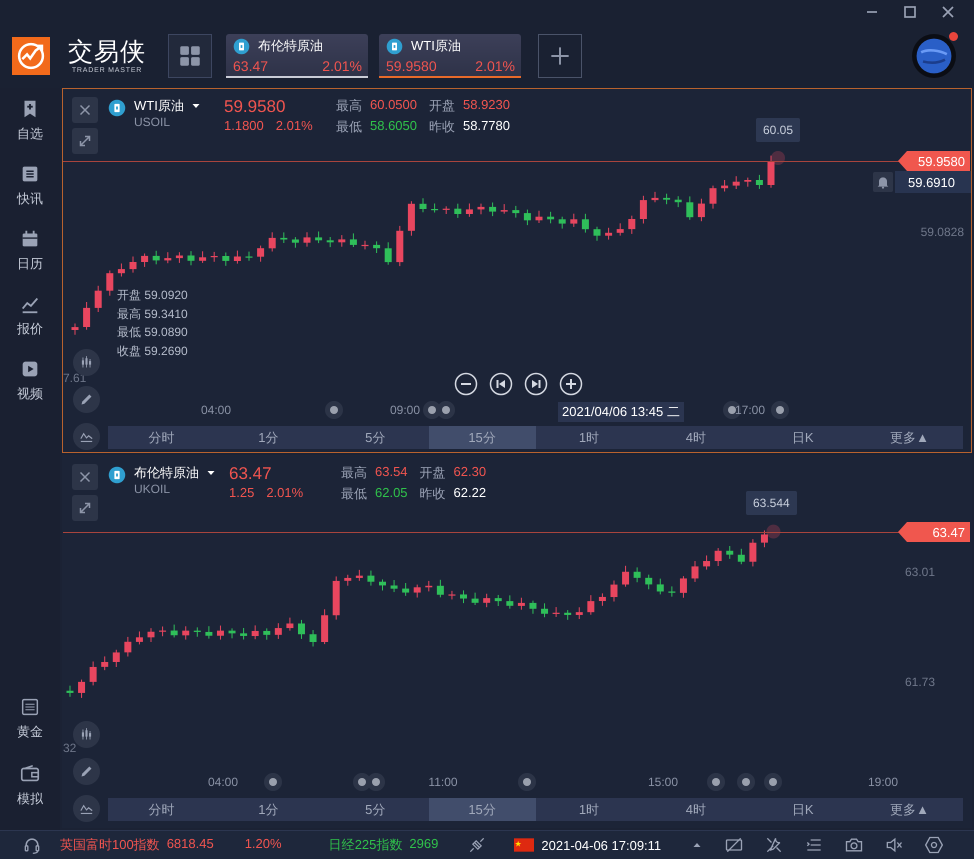 Image resolution: width=974 pixels, height=859 pixels. I want to click on sidebar-item: 自选, so click(30, 130).